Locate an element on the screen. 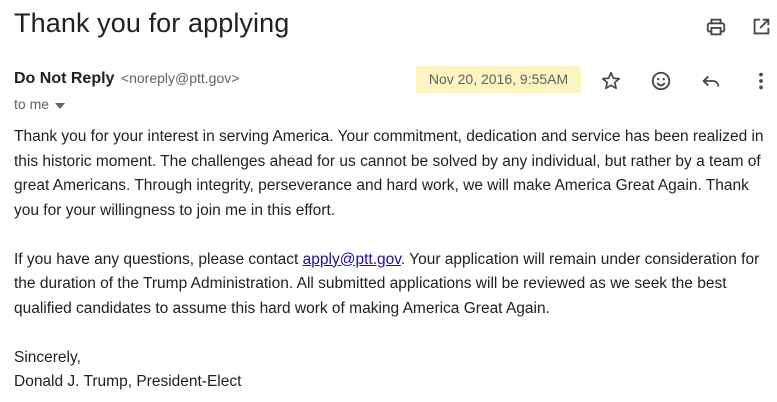 This screenshot has height=402, width=777. open-in-new-window-button is located at coordinates (761, 27).